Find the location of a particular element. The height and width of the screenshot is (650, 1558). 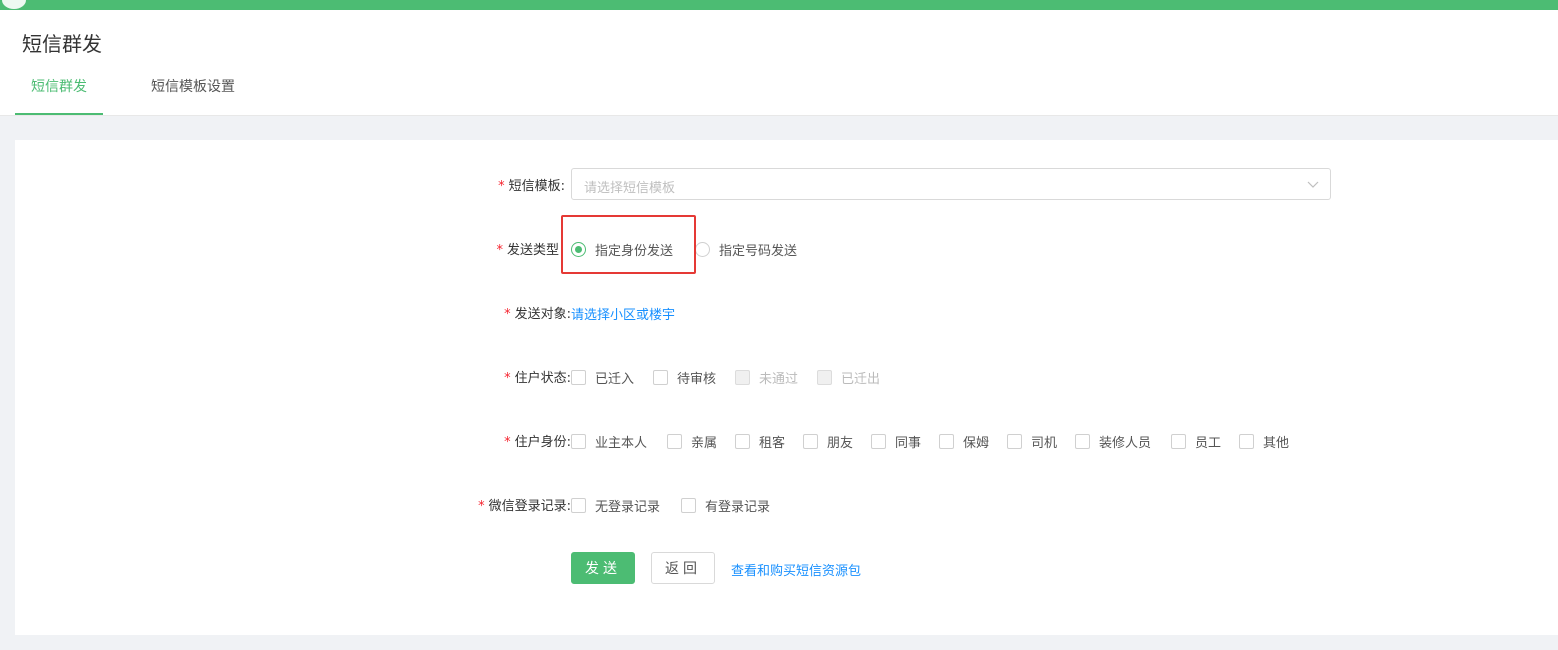

page-title: 短信群发 is located at coordinates (62, 44).